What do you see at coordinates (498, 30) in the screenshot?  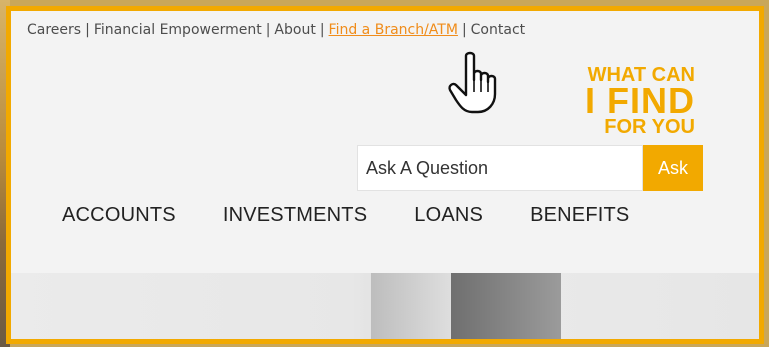 I see `contact-link: Contact` at bounding box center [498, 30].